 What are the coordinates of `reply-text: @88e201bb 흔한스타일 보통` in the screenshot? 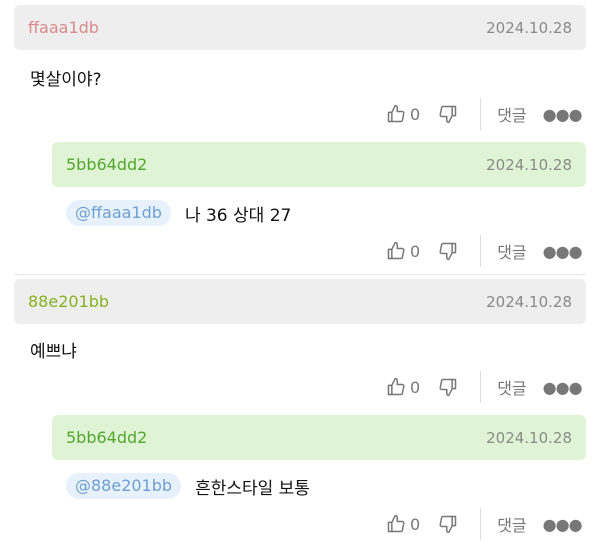 It's located at (188, 486).